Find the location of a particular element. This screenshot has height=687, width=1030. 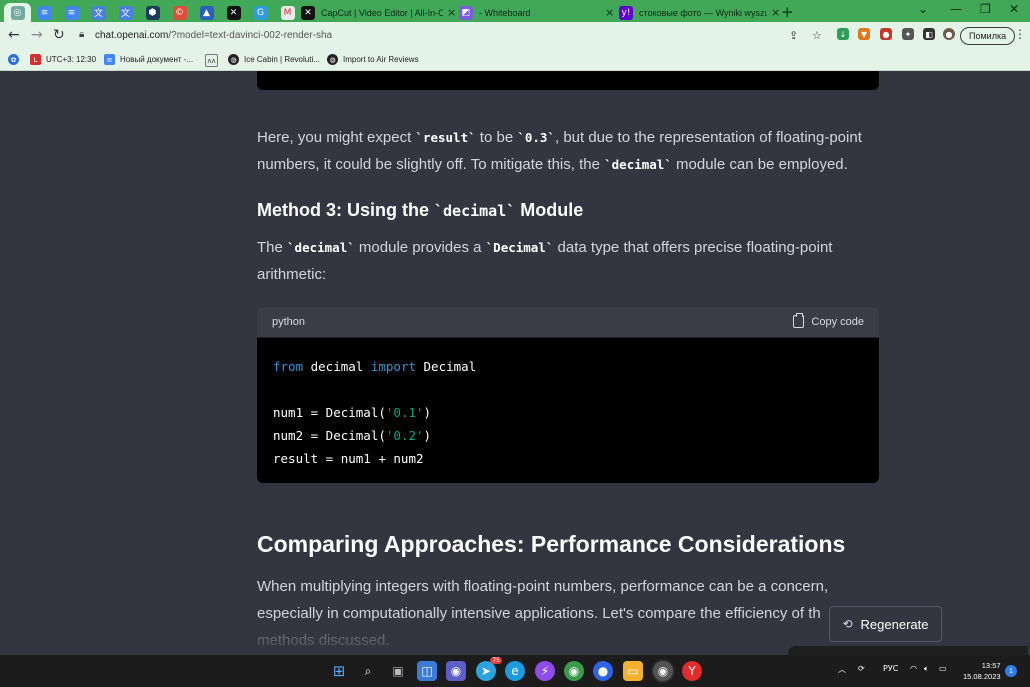

clock-time: 13:57 is located at coordinates (991, 665).